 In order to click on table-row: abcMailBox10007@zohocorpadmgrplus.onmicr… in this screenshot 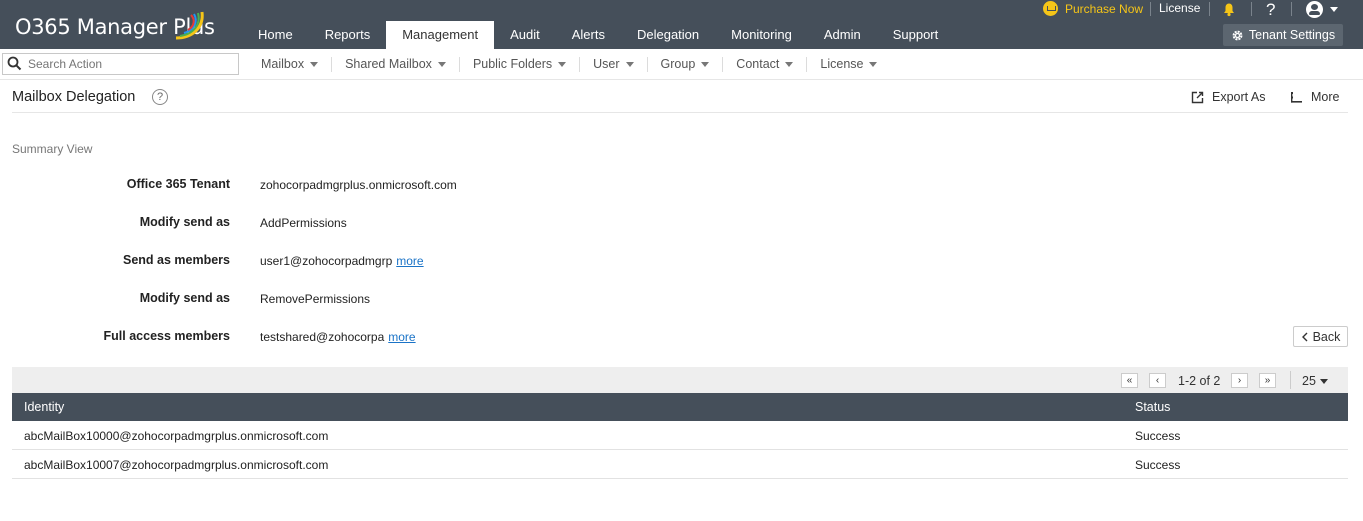, I will do `click(680, 464)`.